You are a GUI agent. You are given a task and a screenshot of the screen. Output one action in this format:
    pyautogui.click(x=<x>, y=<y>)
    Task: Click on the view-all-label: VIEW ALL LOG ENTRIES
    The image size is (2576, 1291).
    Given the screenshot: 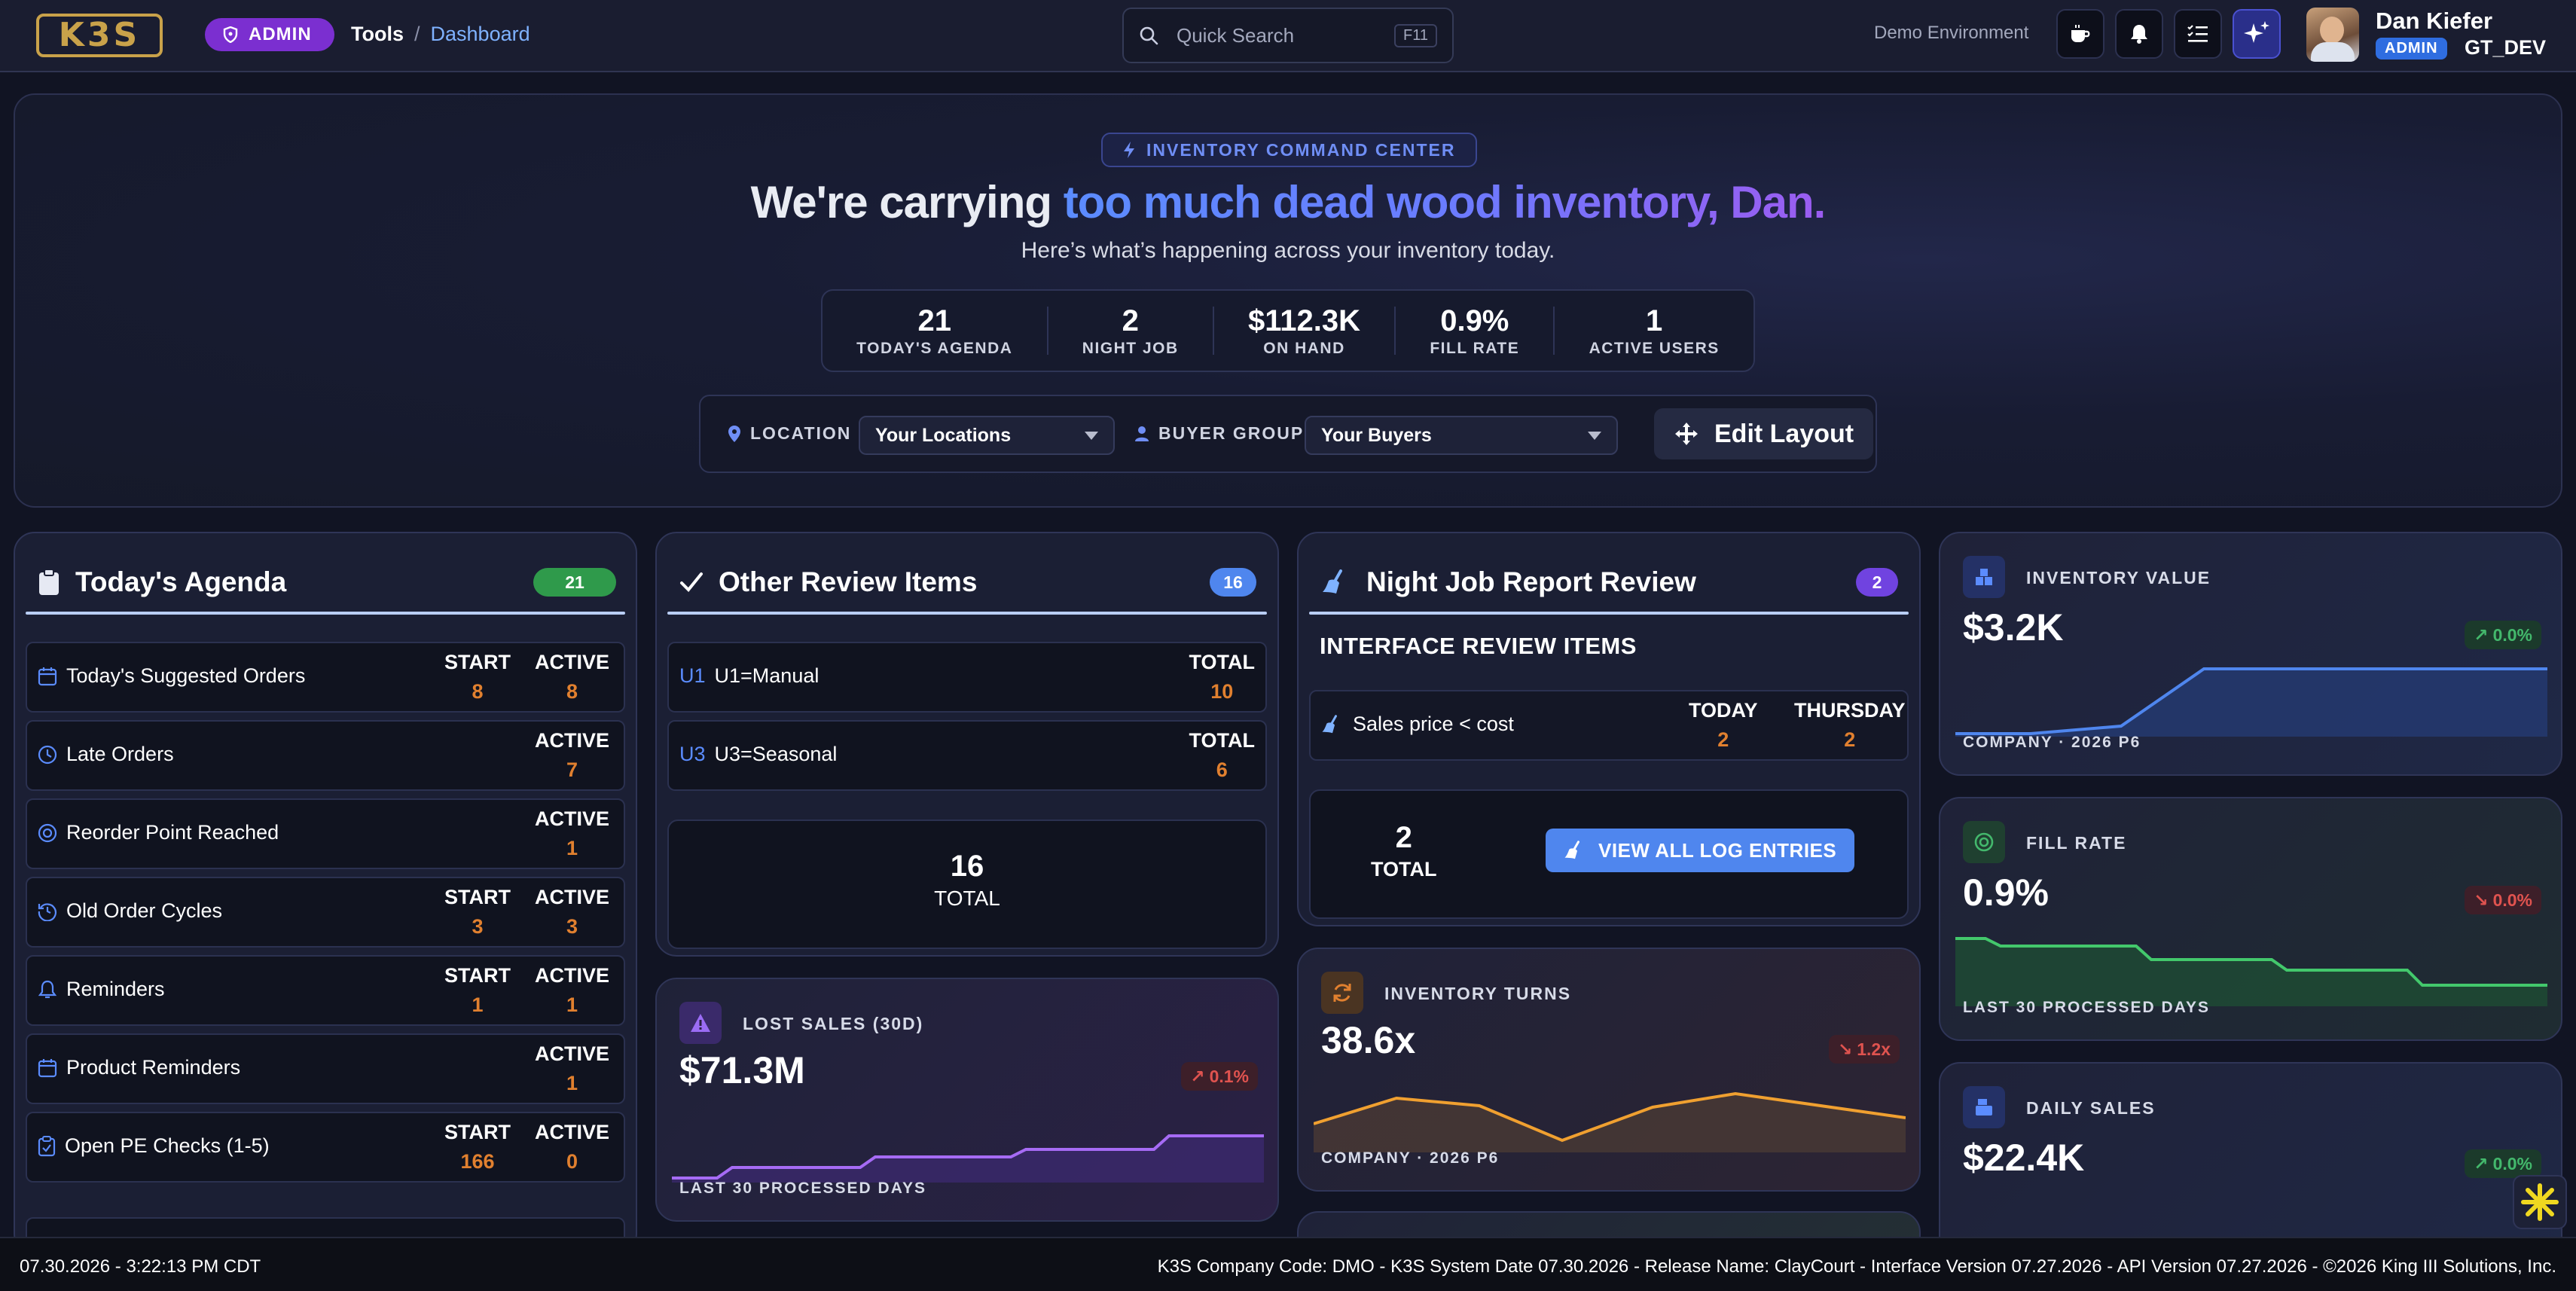 What is the action you would take?
    pyautogui.click(x=1718, y=850)
    